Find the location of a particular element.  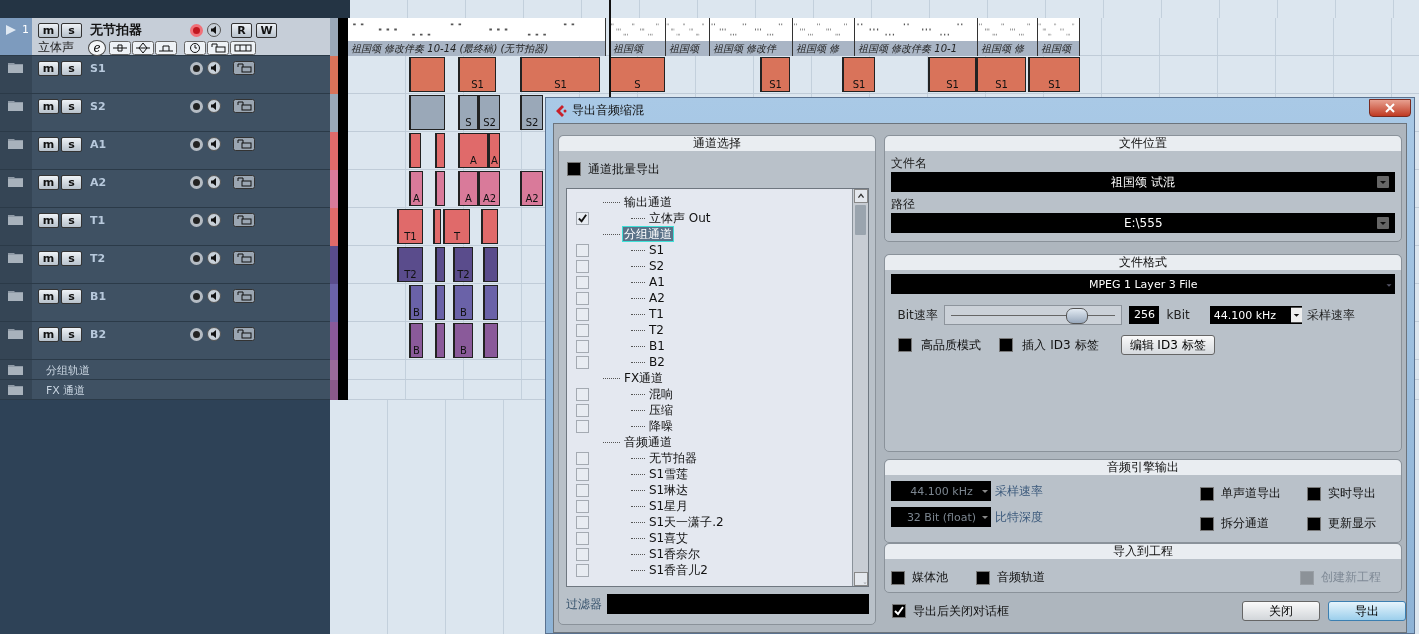

tree-item: S2 is located at coordinates (657, 266).